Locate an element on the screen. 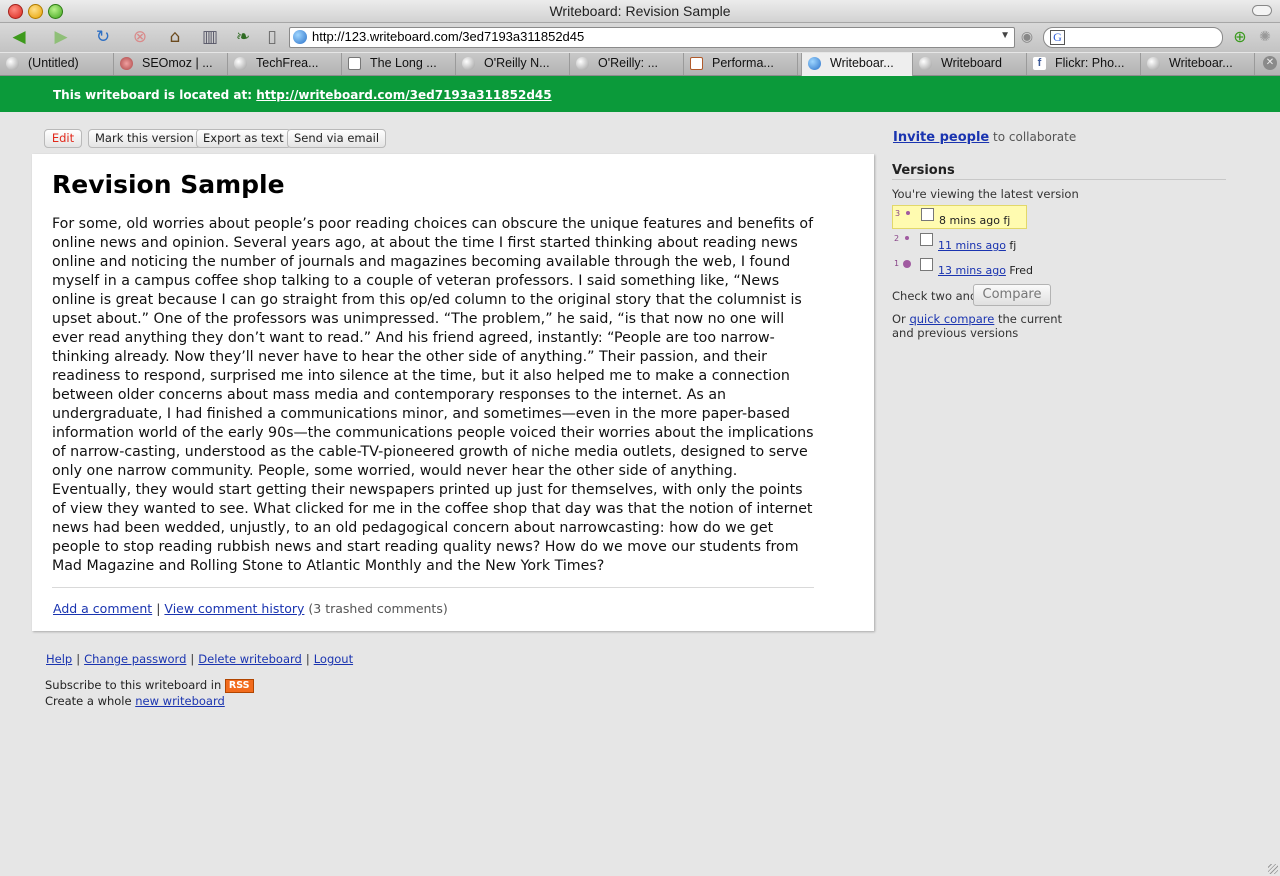 Image resolution: width=1280 pixels, height=876 pixels. page-icon: ▯ is located at coordinates (272, 37).